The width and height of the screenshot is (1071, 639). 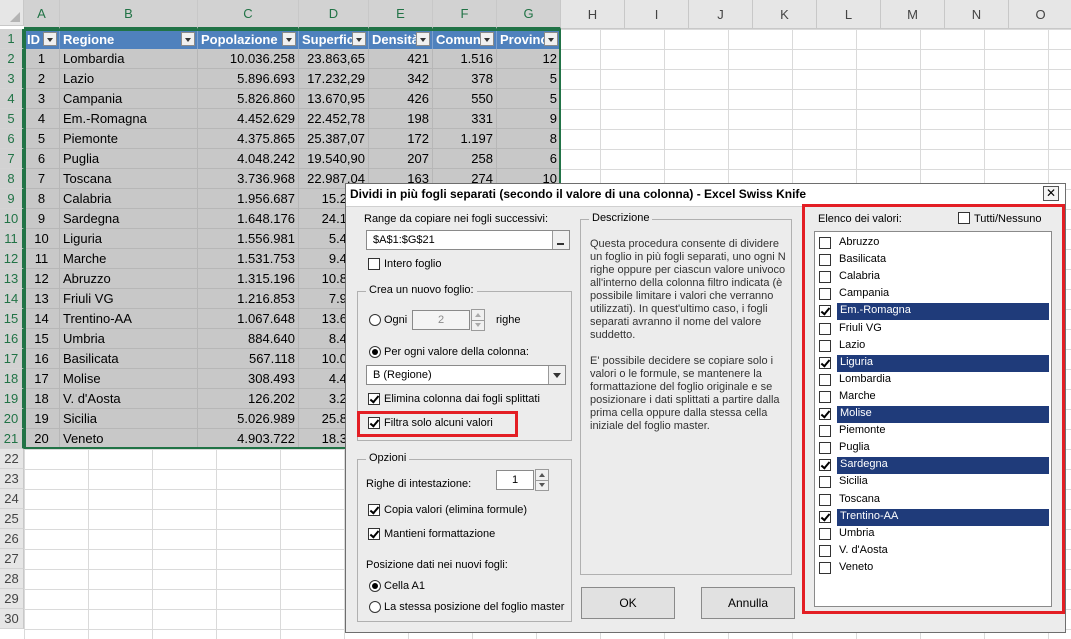 I want to click on list-item: Lazio, so click(x=933, y=346).